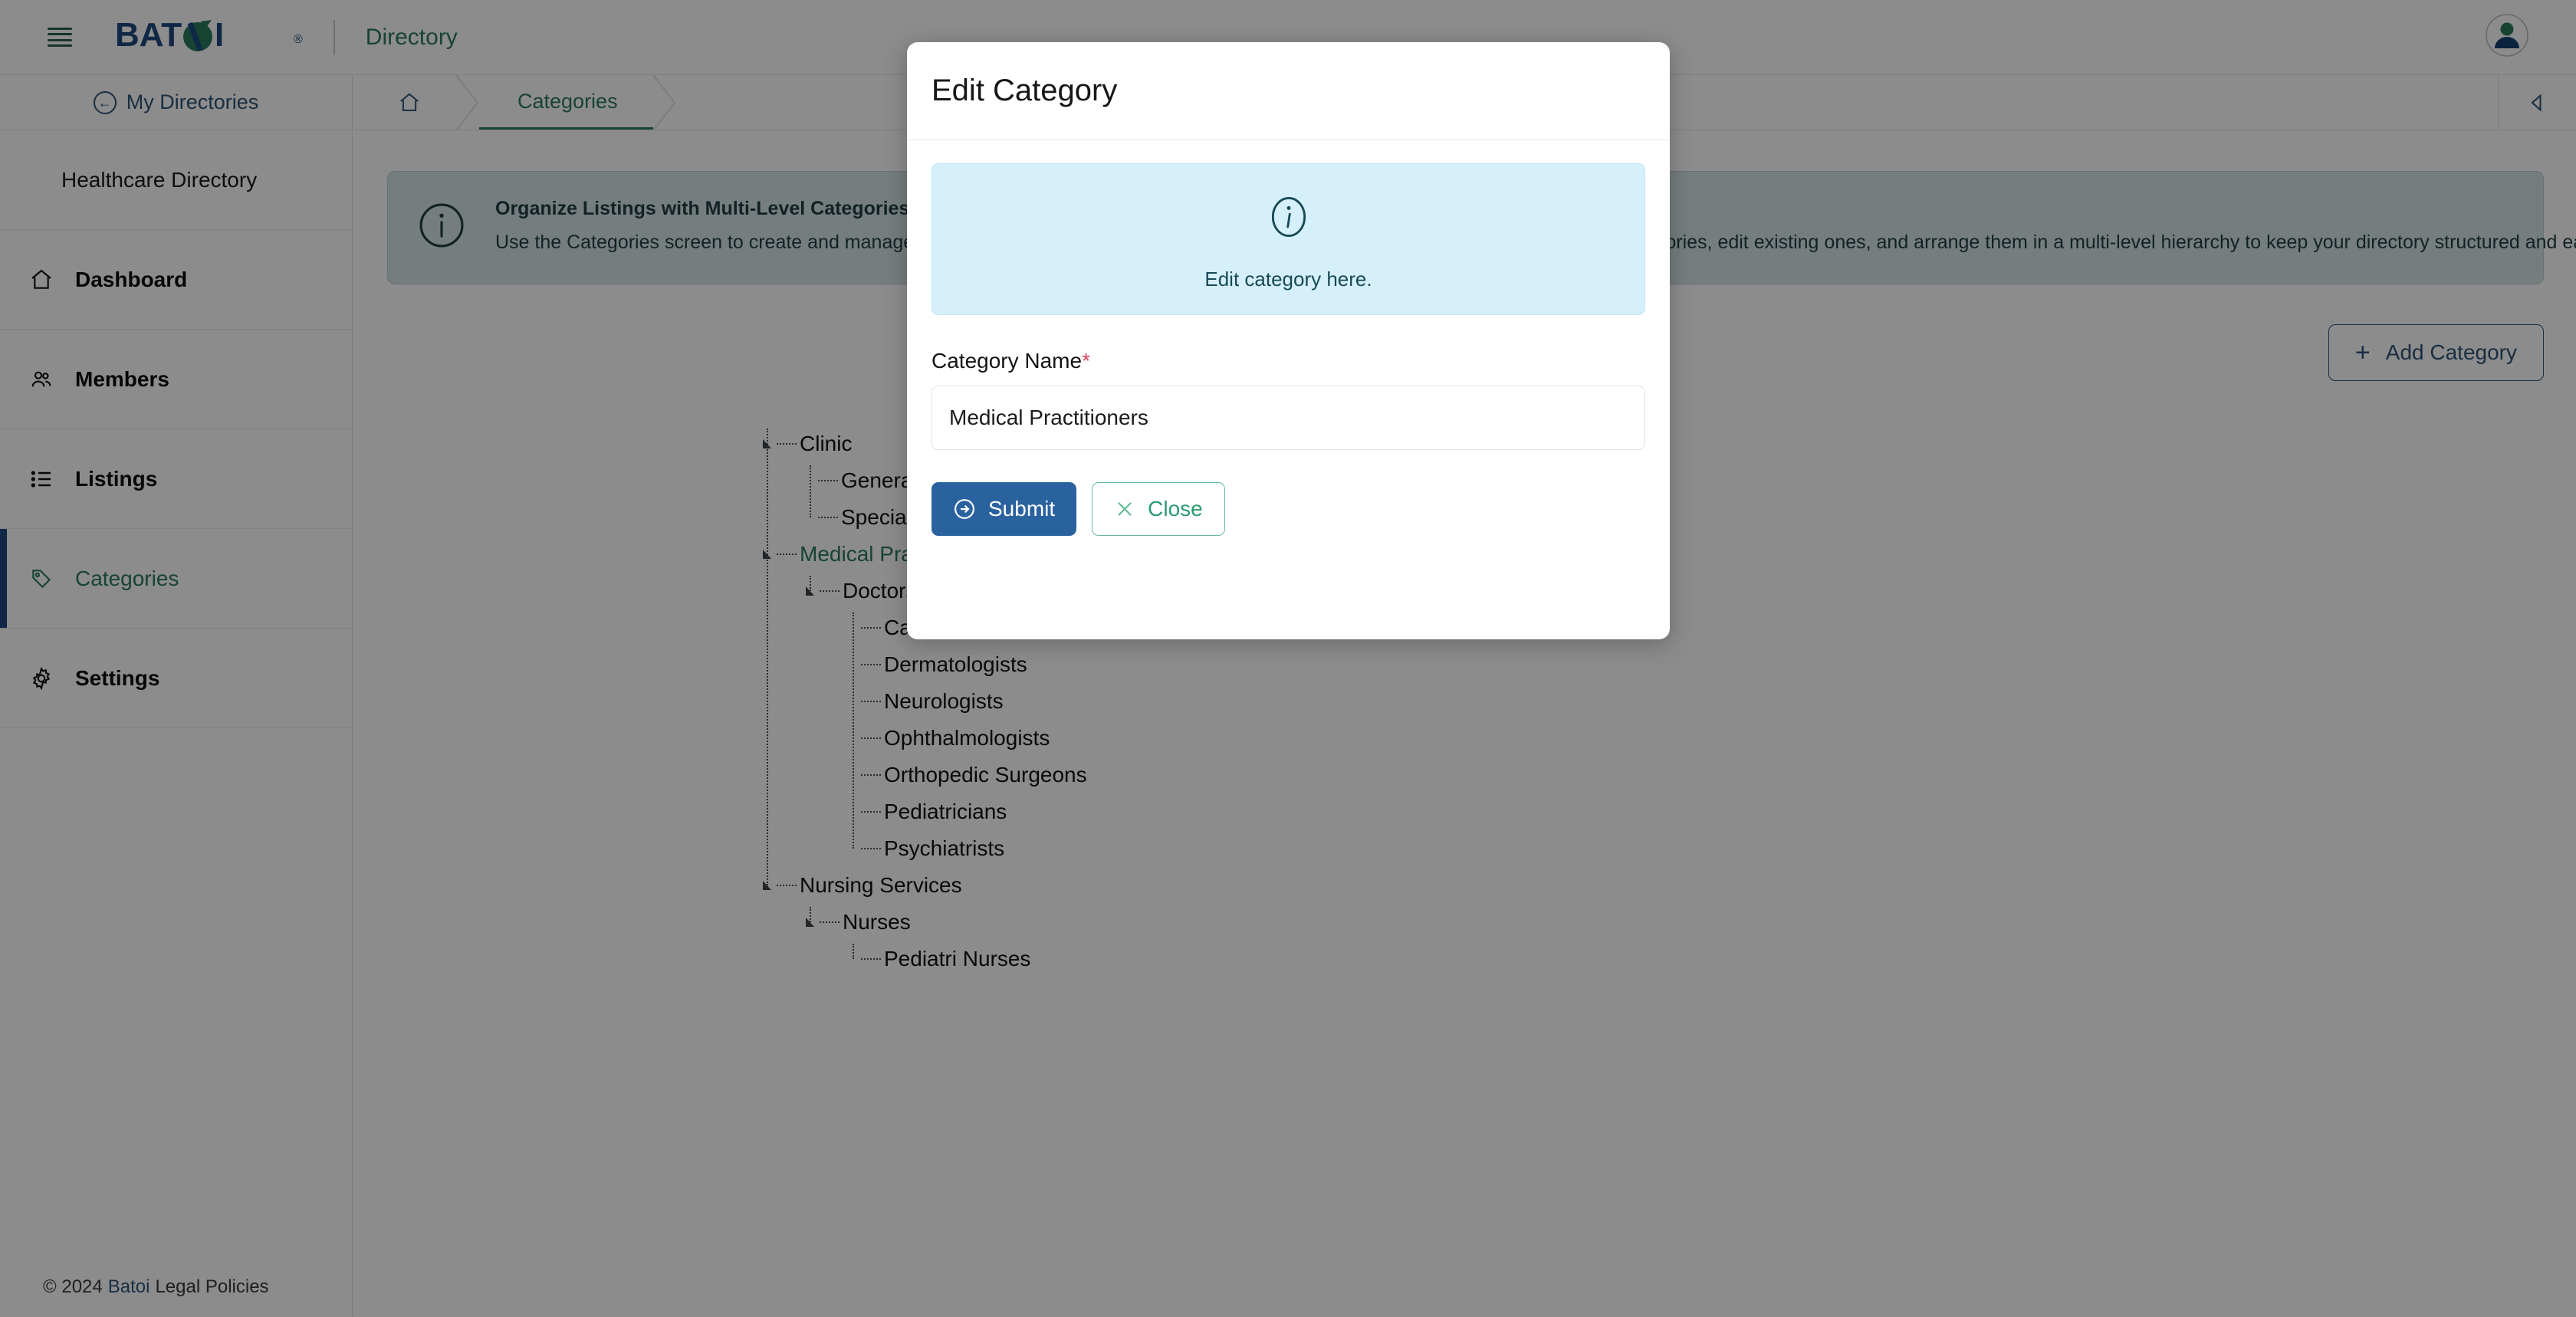 This screenshot has height=1317, width=2576. I want to click on info-circle-icon, so click(1288, 217).